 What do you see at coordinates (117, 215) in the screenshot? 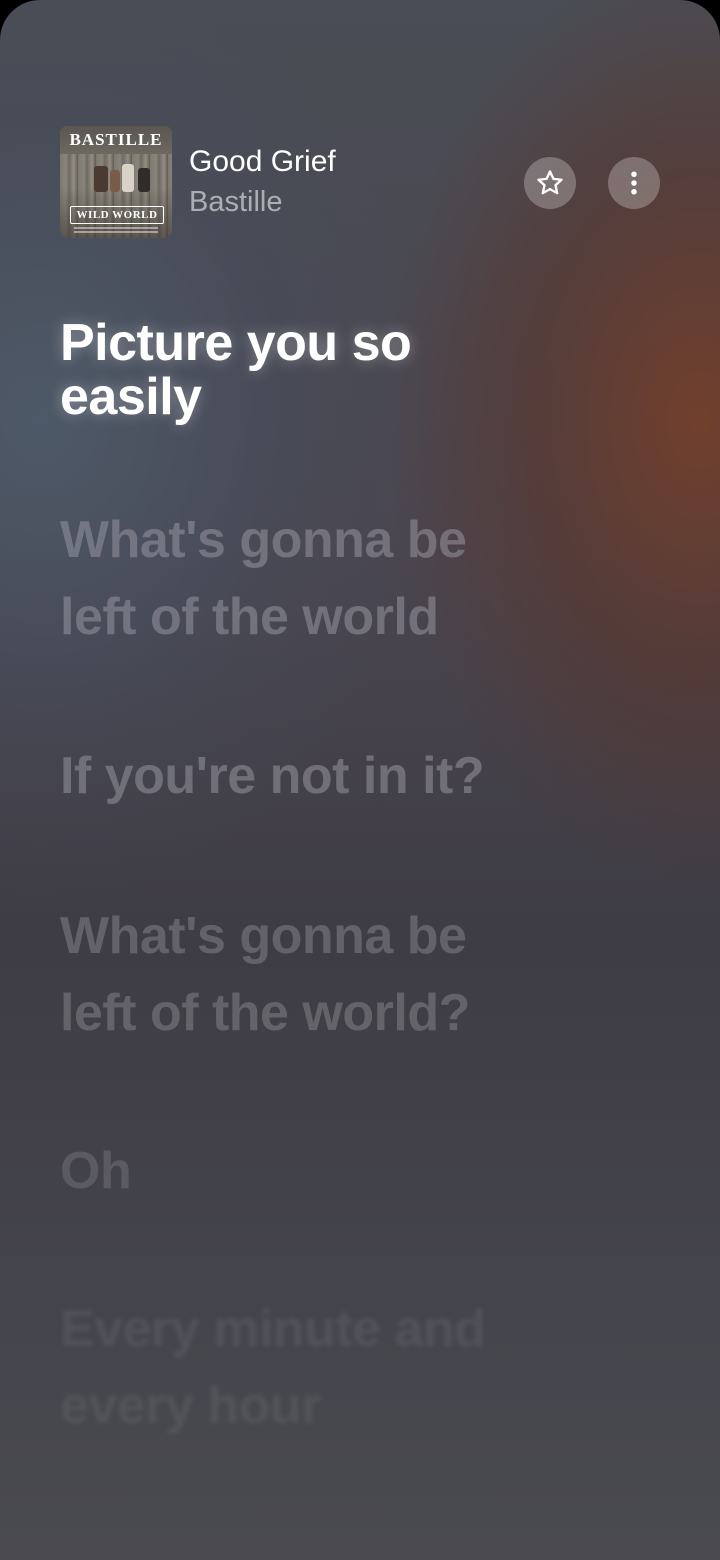
I see `album-cover-album-name: WILD WORLD` at bounding box center [117, 215].